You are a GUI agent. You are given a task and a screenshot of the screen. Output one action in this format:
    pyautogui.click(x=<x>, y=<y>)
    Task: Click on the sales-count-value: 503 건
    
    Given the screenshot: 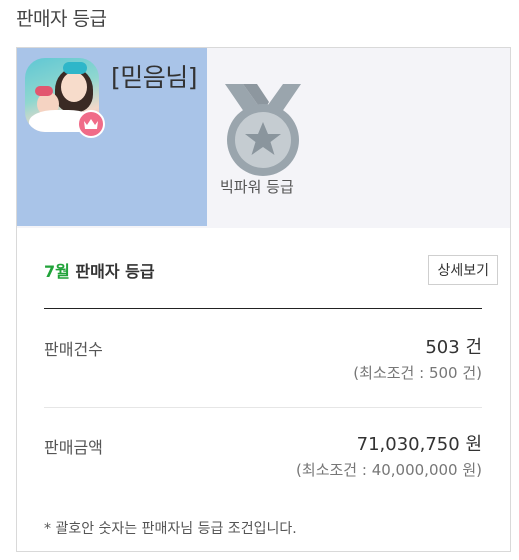 What is the action you would take?
    pyautogui.click(x=453, y=347)
    